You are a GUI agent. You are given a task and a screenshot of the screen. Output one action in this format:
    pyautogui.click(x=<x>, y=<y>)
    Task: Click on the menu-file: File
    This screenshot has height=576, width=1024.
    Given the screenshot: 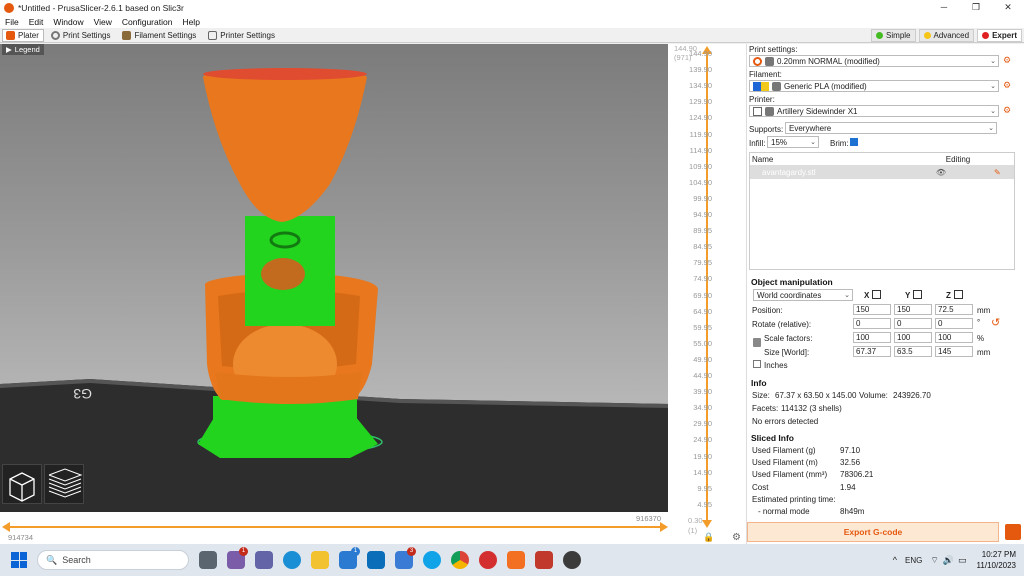 What is the action you would take?
    pyautogui.click(x=12, y=22)
    